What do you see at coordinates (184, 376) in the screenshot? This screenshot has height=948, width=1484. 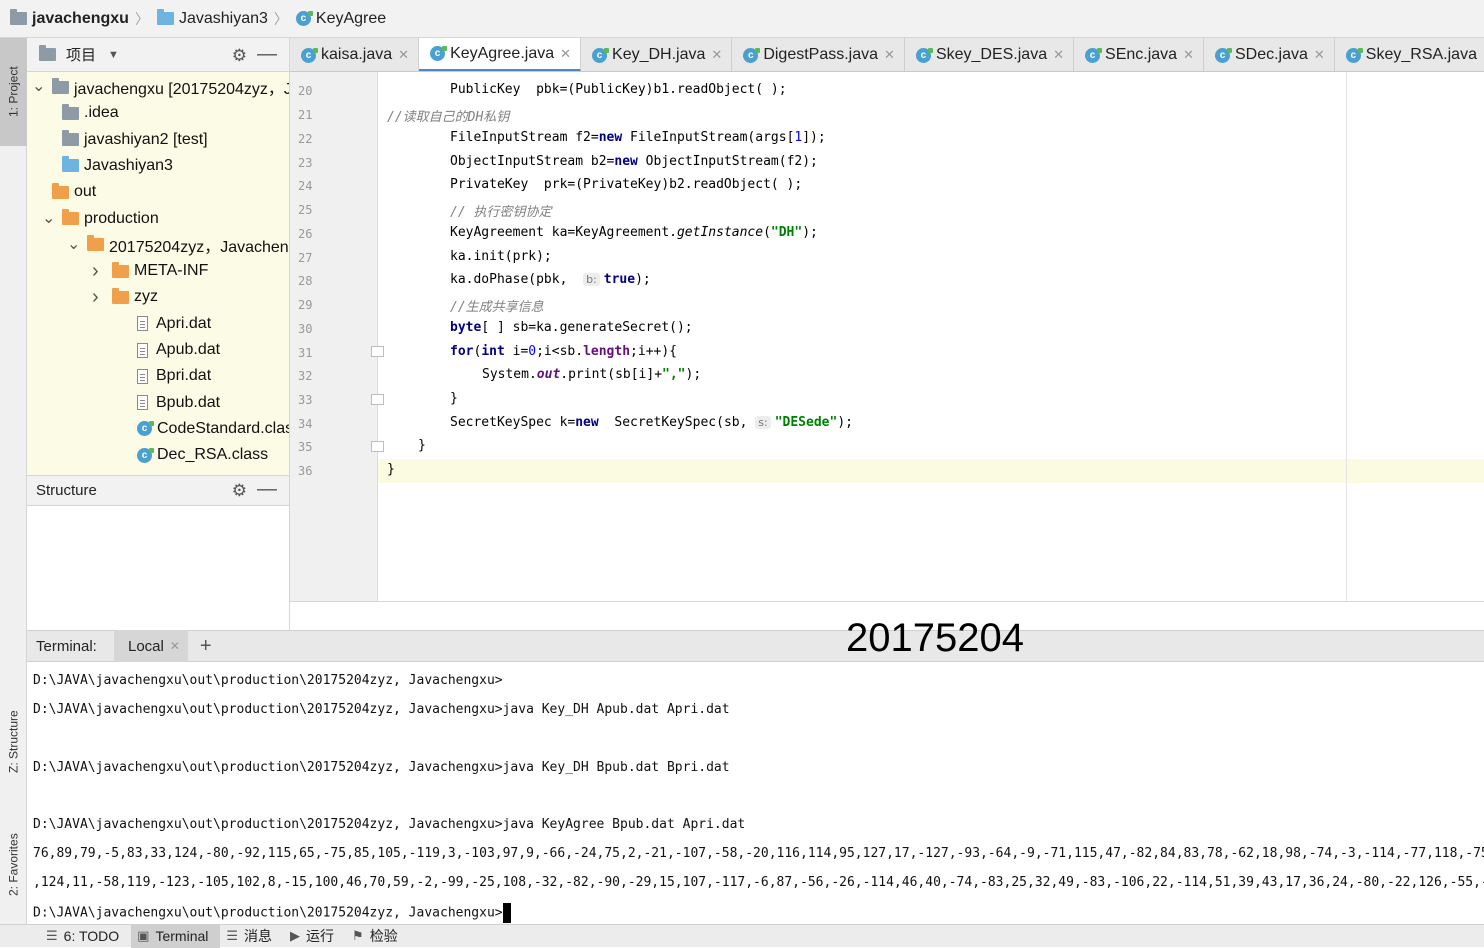 I see `tree-item-label: Bpri.dat` at bounding box center [184, 376].